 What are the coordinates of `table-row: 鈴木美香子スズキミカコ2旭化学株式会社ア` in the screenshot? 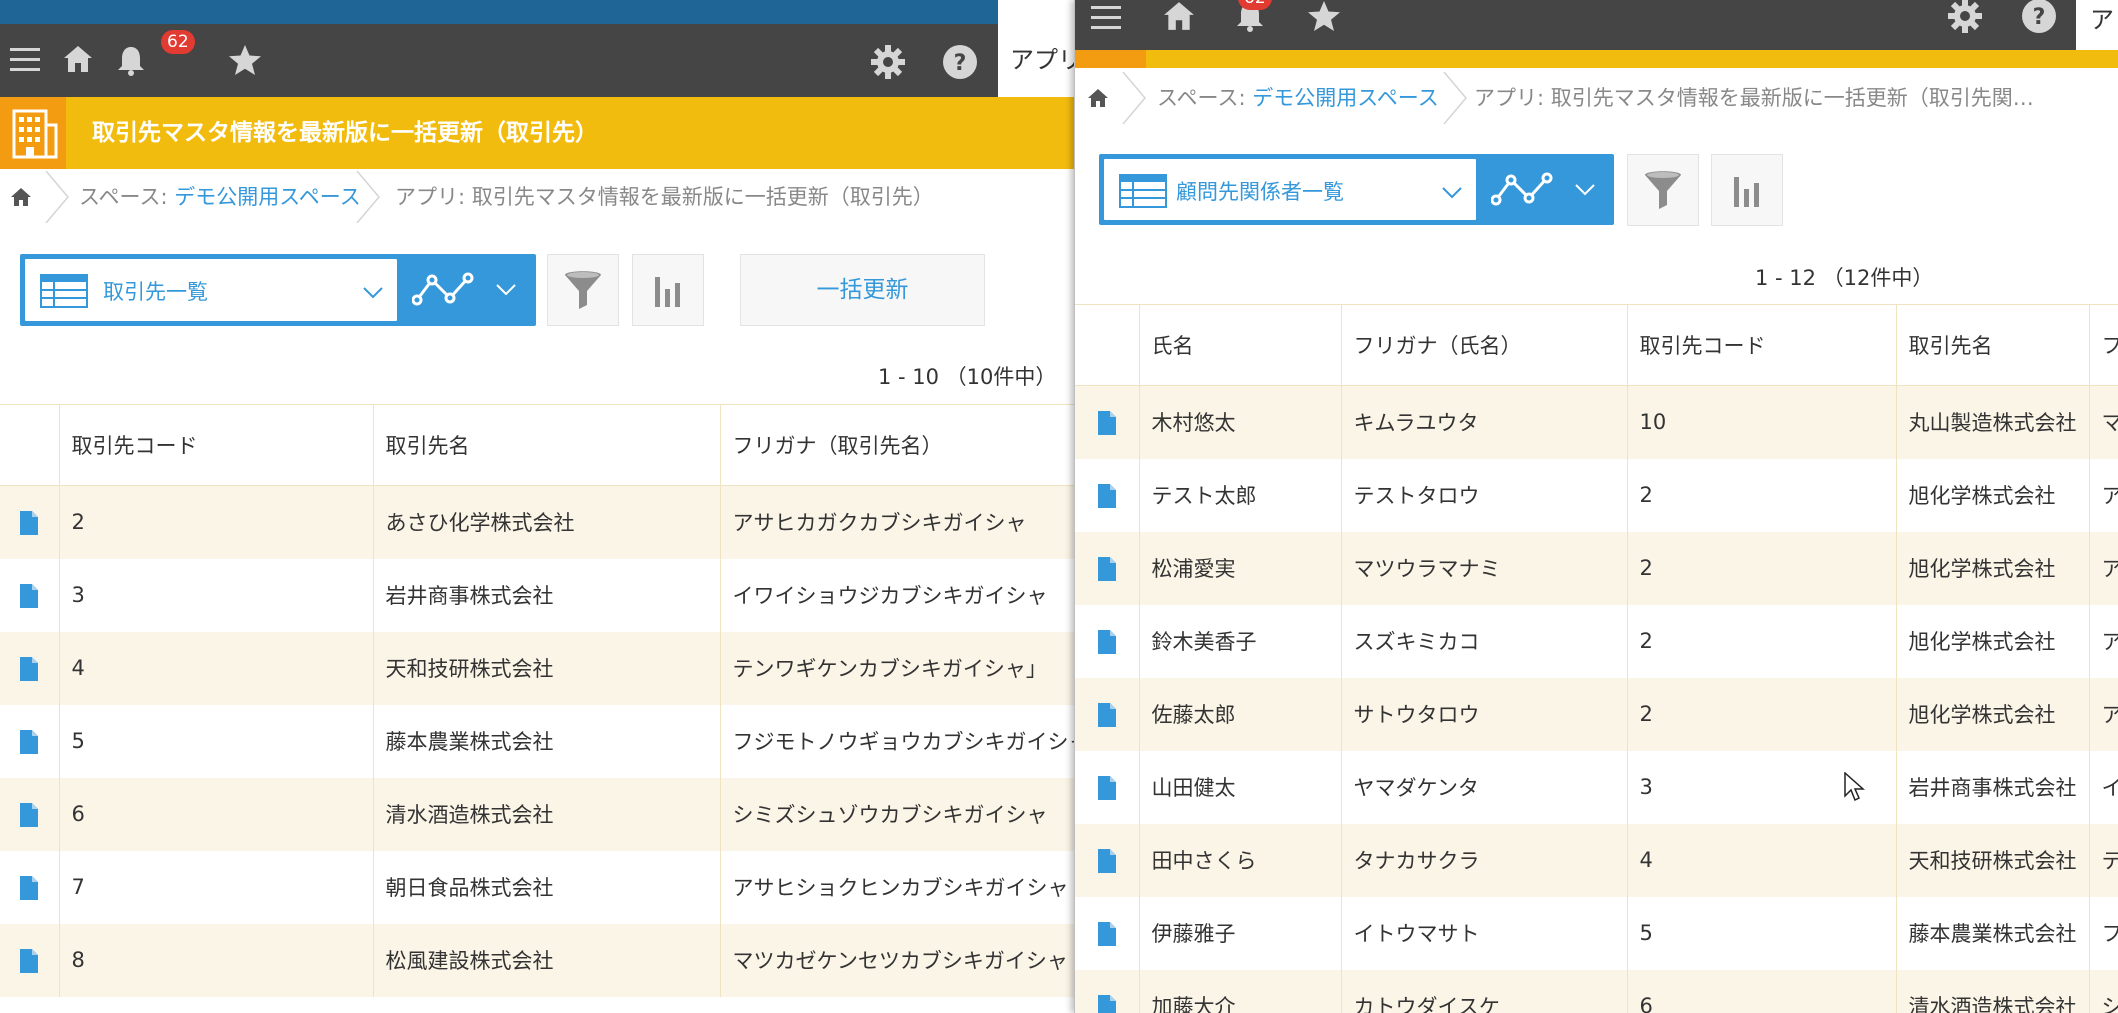 It's located at (1596, 641).